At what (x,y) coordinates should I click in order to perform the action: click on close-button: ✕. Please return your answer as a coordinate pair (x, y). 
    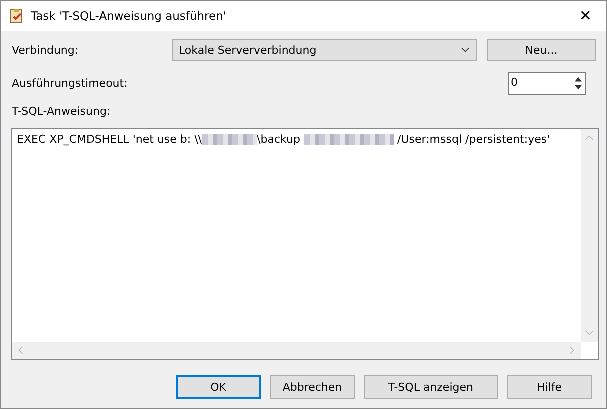
    Looking at the image, I should click on (585, 16).